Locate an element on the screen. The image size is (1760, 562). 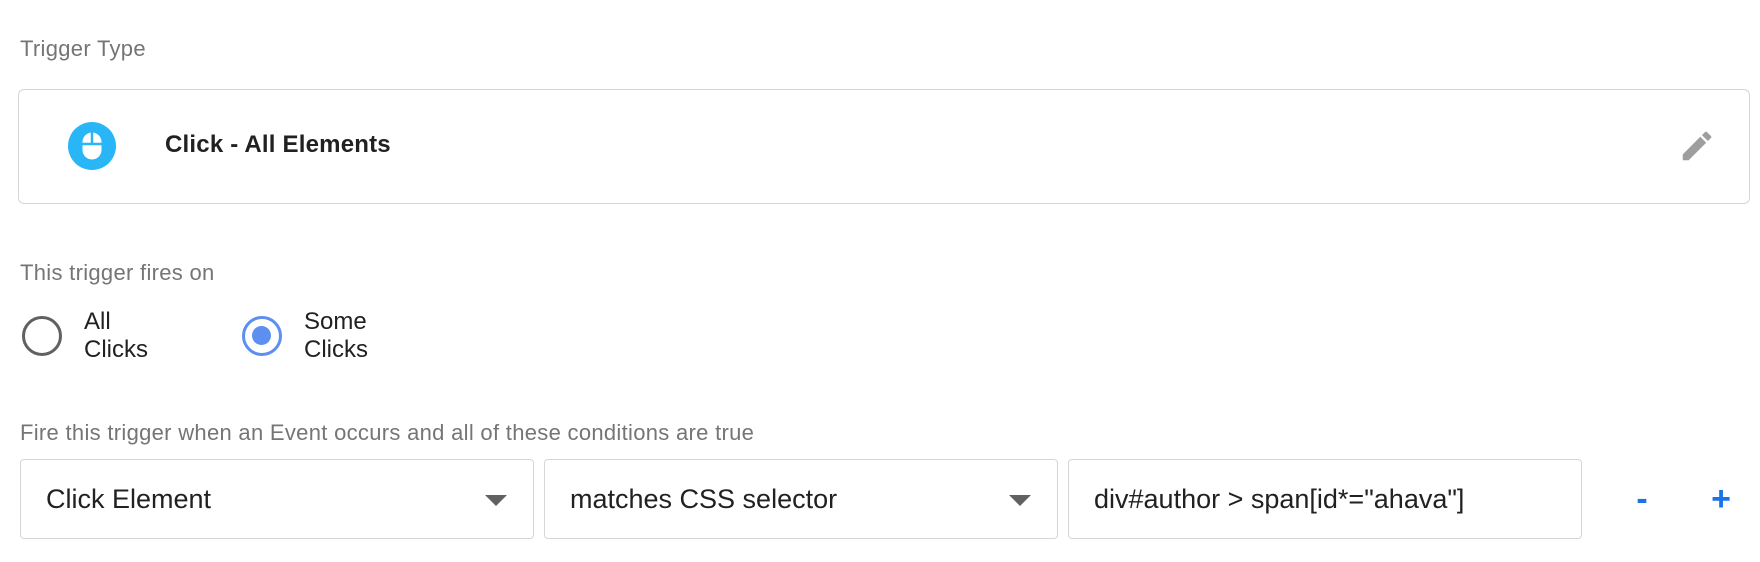
radio-checked-icon is located at coordinates (262, 336).